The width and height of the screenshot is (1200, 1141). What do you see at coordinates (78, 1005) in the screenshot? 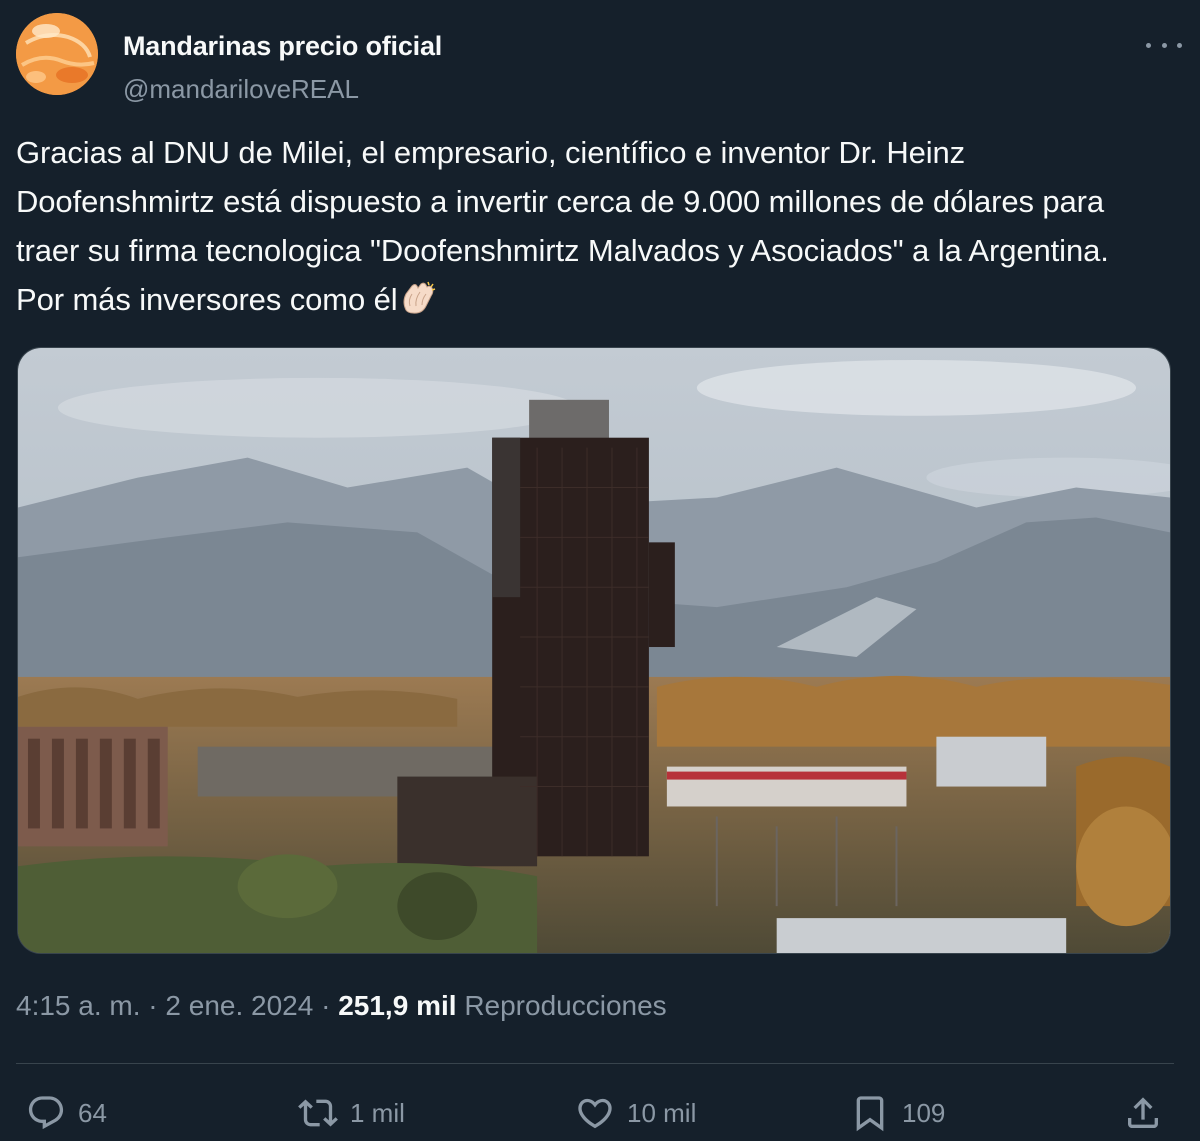
I see `tweet-time: 4:15 a. m.` at bounding box center [78, 1005].